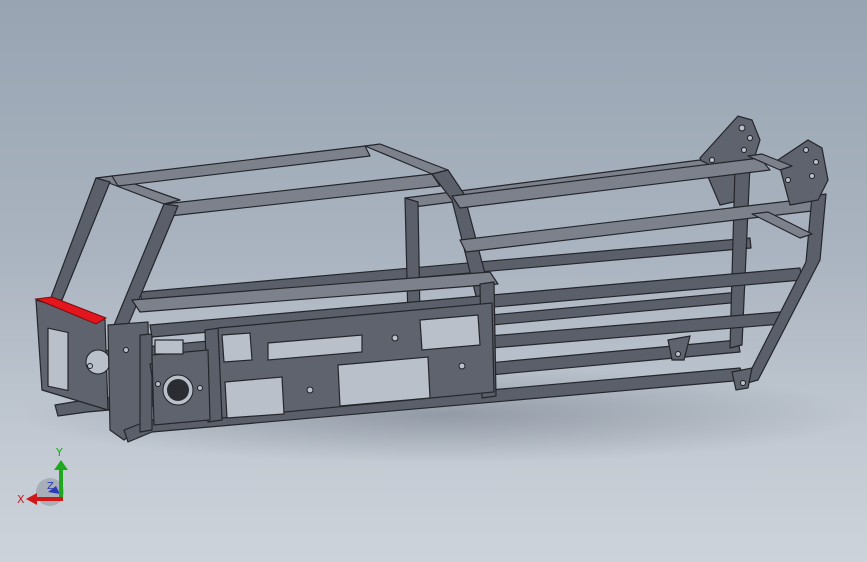  What do you see at coordinates (50, 486) in the screenshot?
I see `triad-z-label: Z` at bounding box center [50, 486].